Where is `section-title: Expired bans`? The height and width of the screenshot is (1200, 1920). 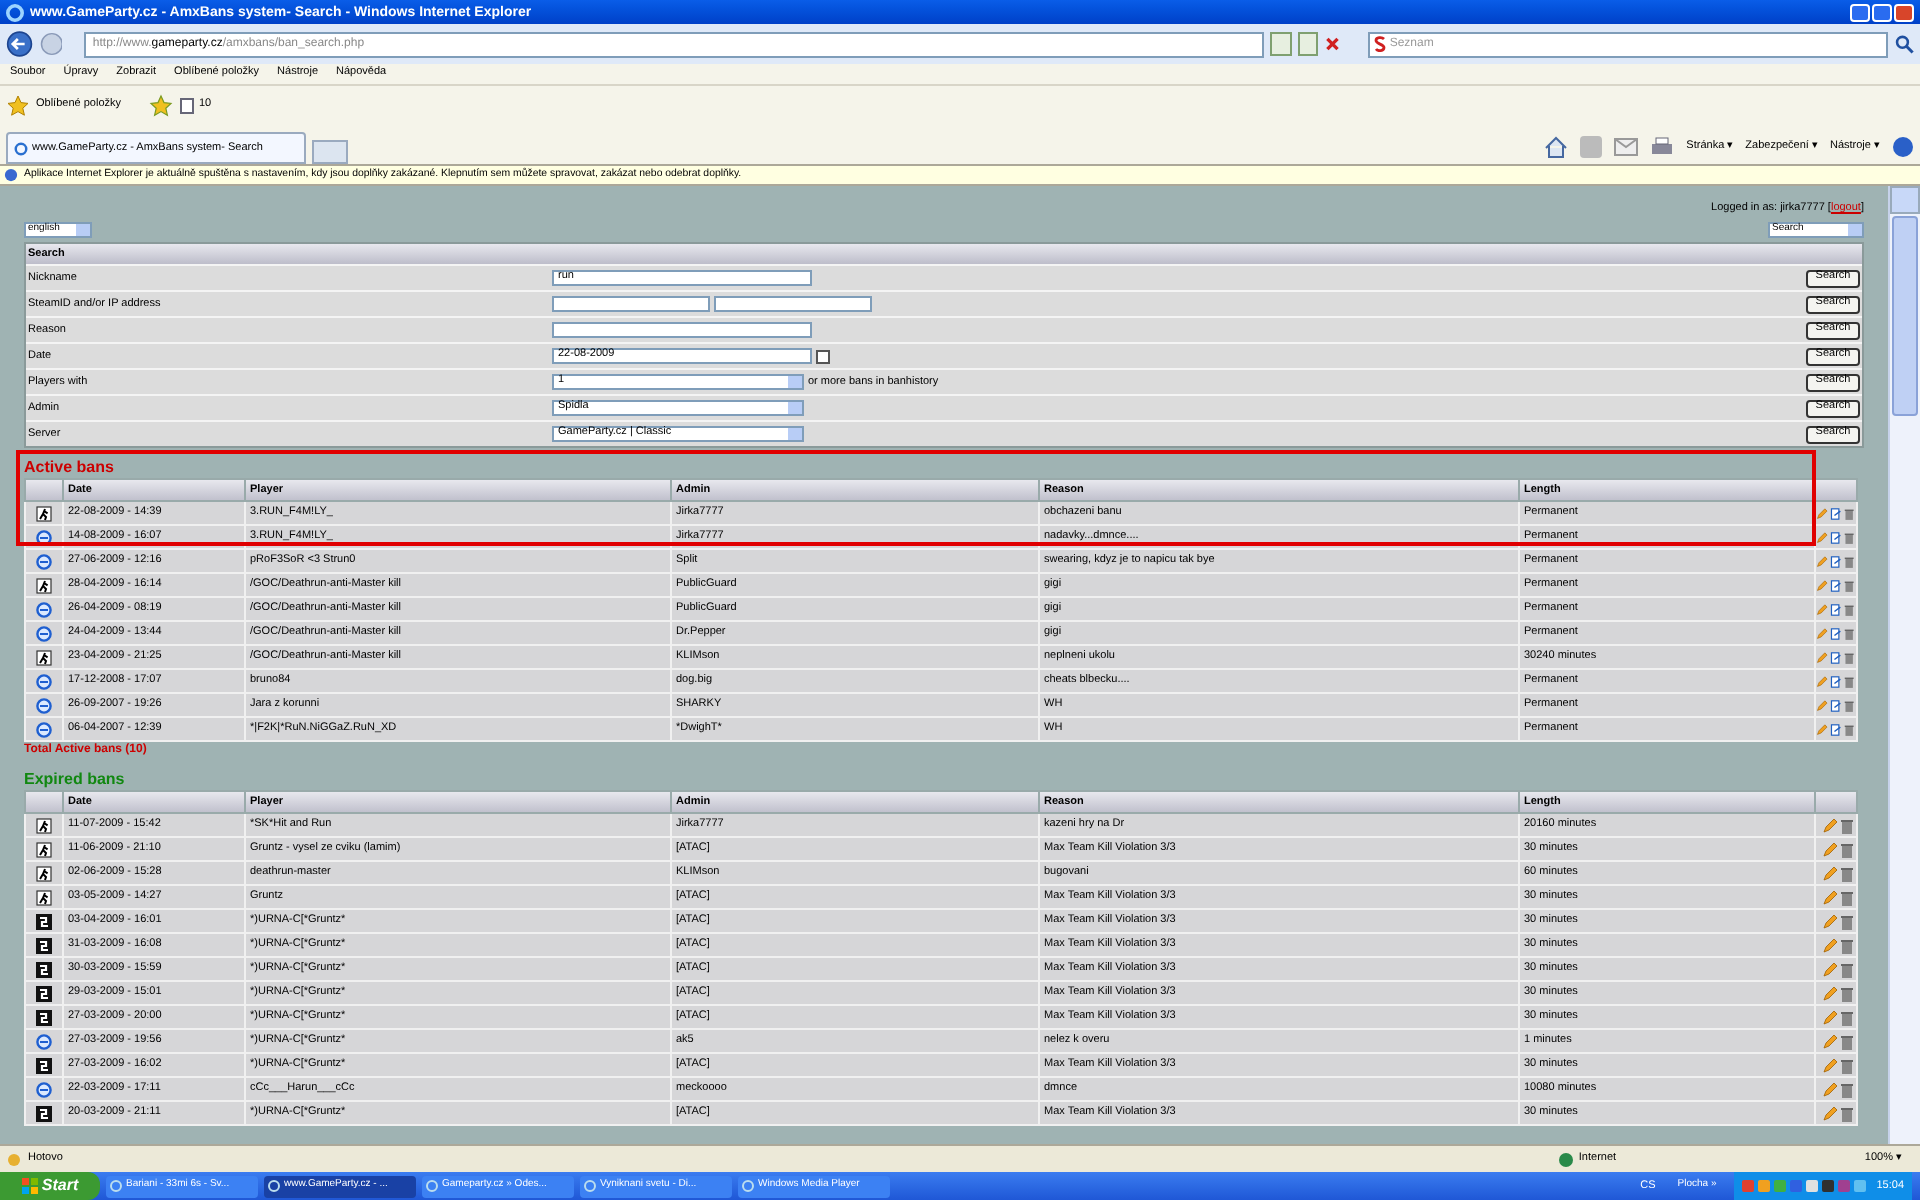 section-title: Expired bans is located at coordinates (75, 779).